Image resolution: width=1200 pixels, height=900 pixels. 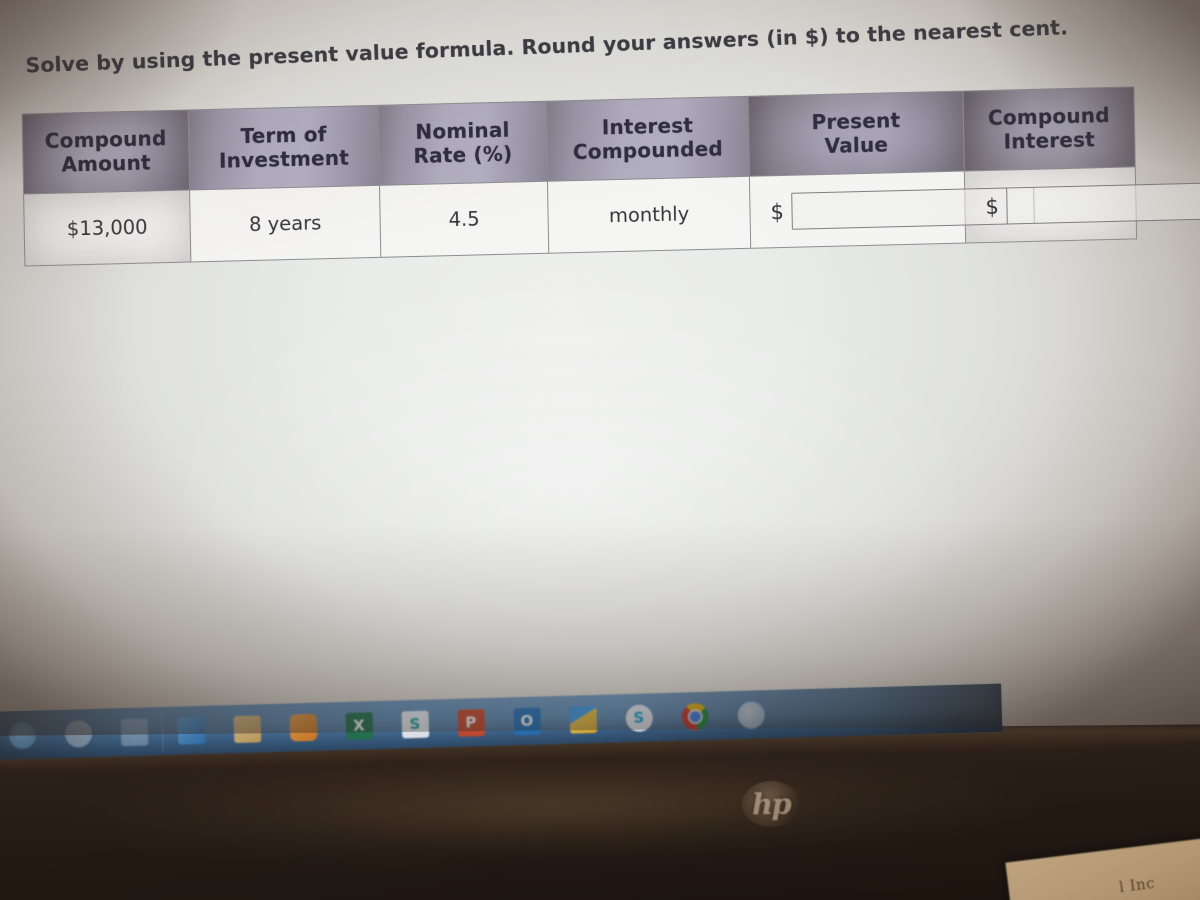 I want to click on excel-glyph: X, so click(x=359, y=725).